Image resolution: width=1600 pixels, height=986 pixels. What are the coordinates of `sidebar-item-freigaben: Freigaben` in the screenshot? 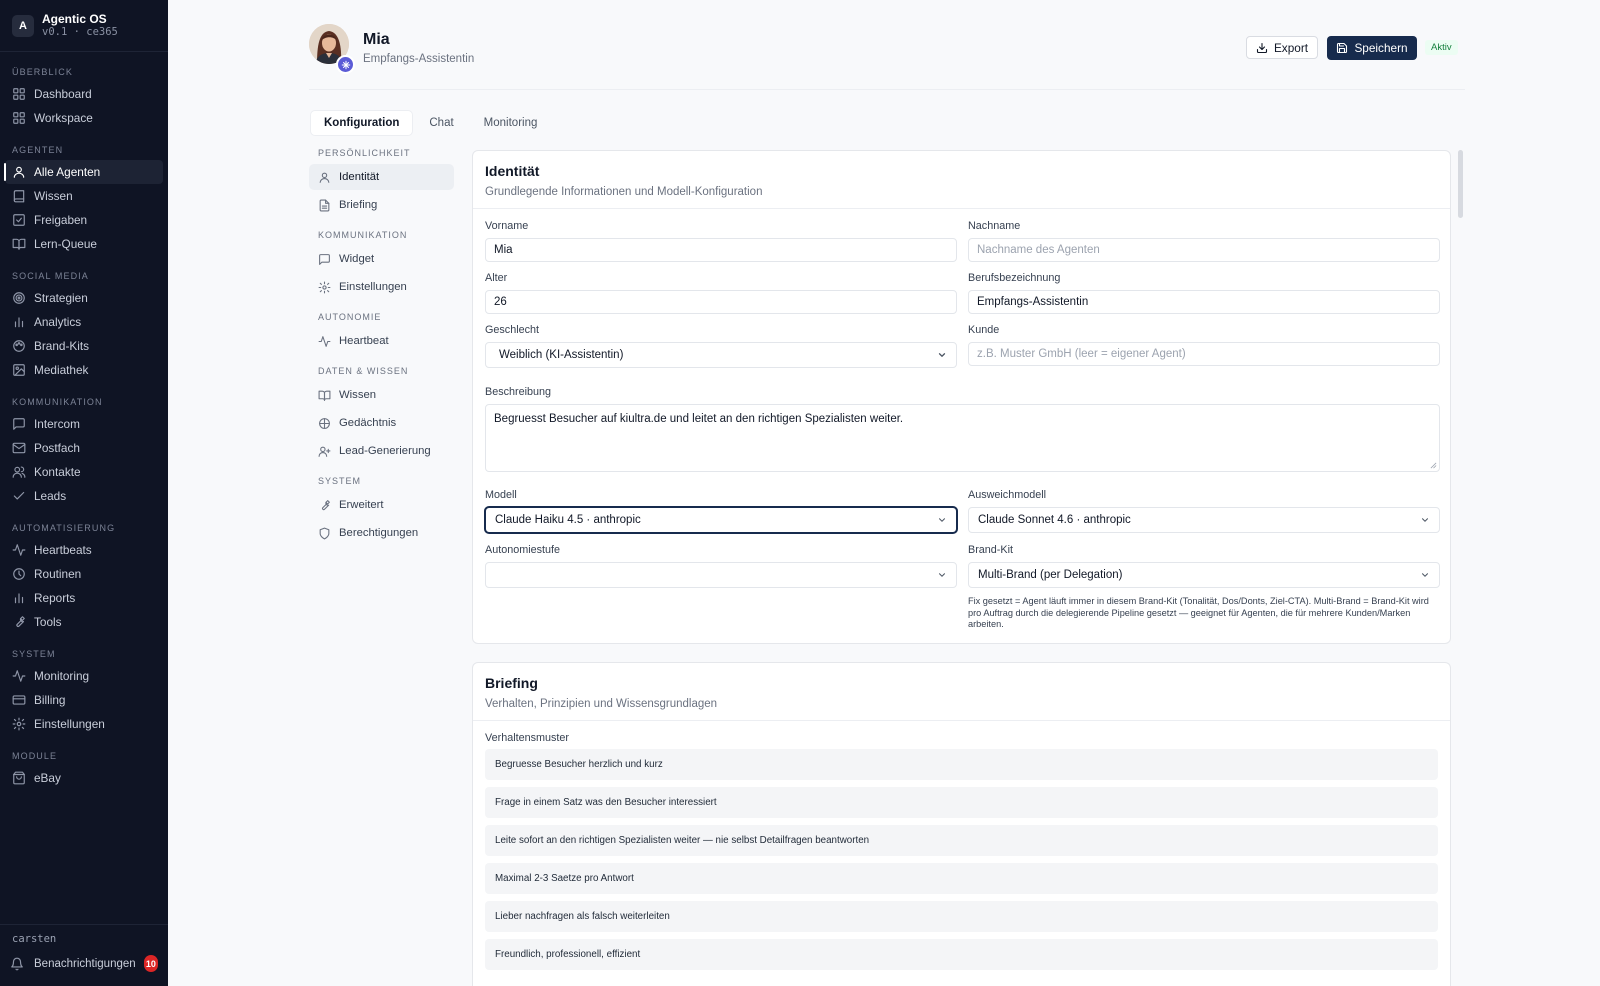 It's located at (84, 220).